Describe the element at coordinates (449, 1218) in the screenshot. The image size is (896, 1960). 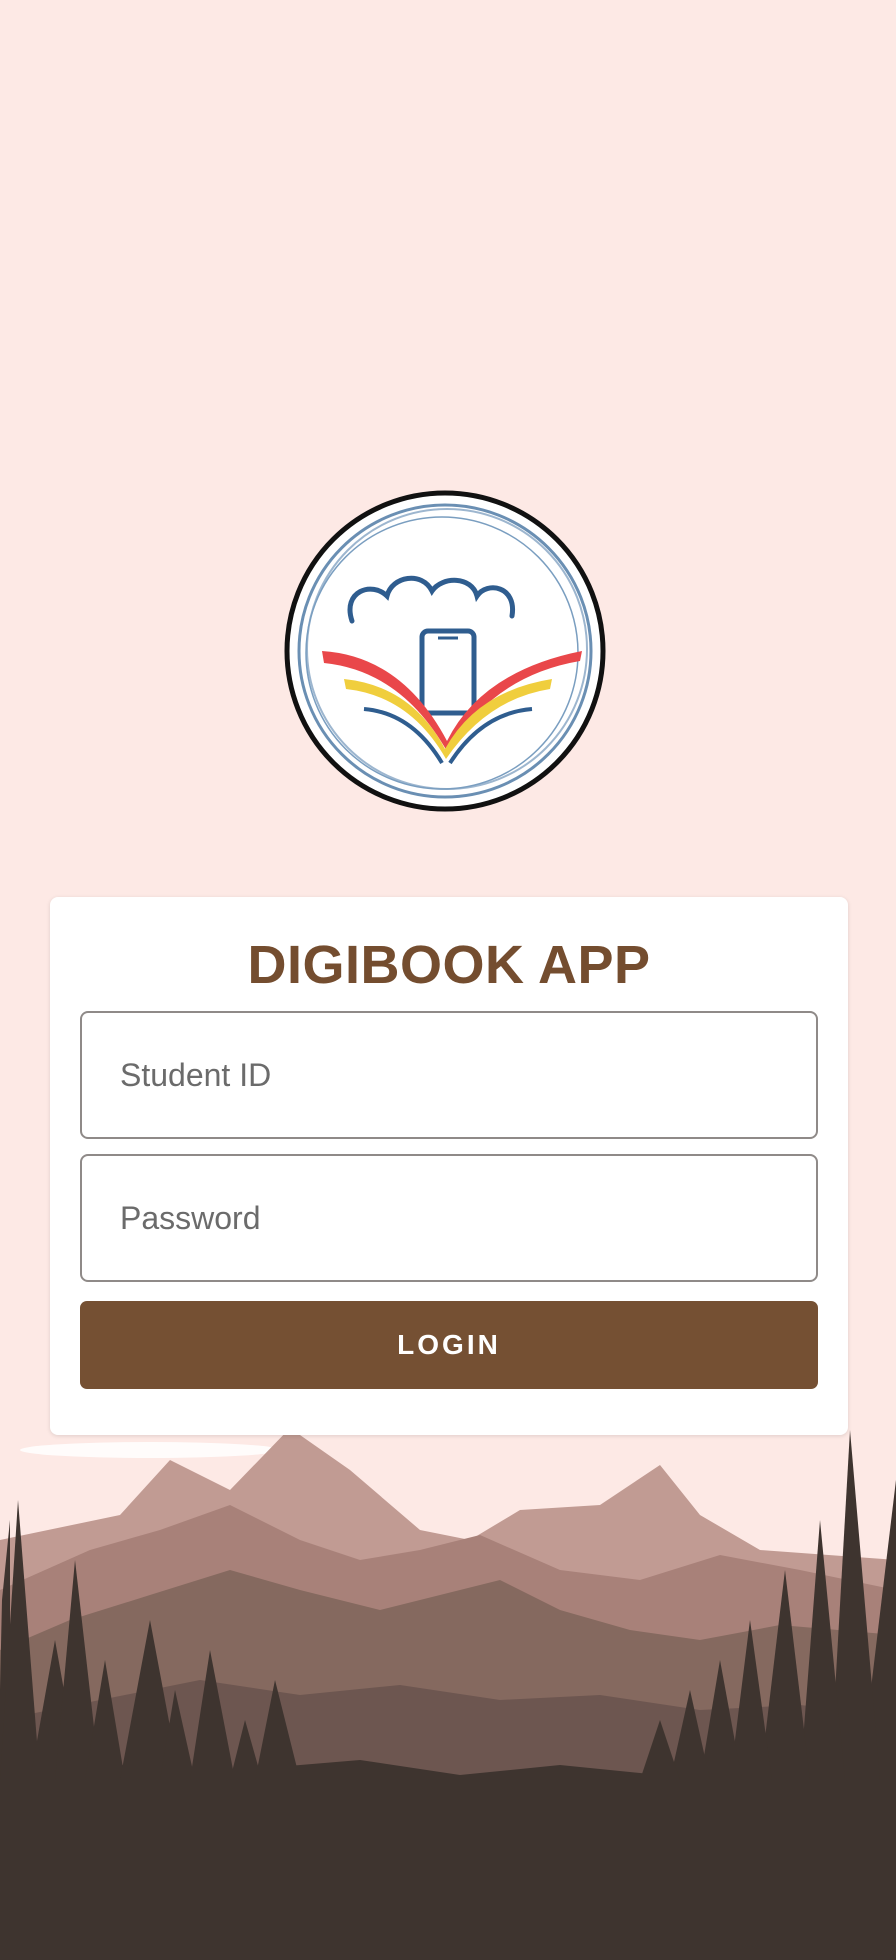
I see `password-input` at that location.